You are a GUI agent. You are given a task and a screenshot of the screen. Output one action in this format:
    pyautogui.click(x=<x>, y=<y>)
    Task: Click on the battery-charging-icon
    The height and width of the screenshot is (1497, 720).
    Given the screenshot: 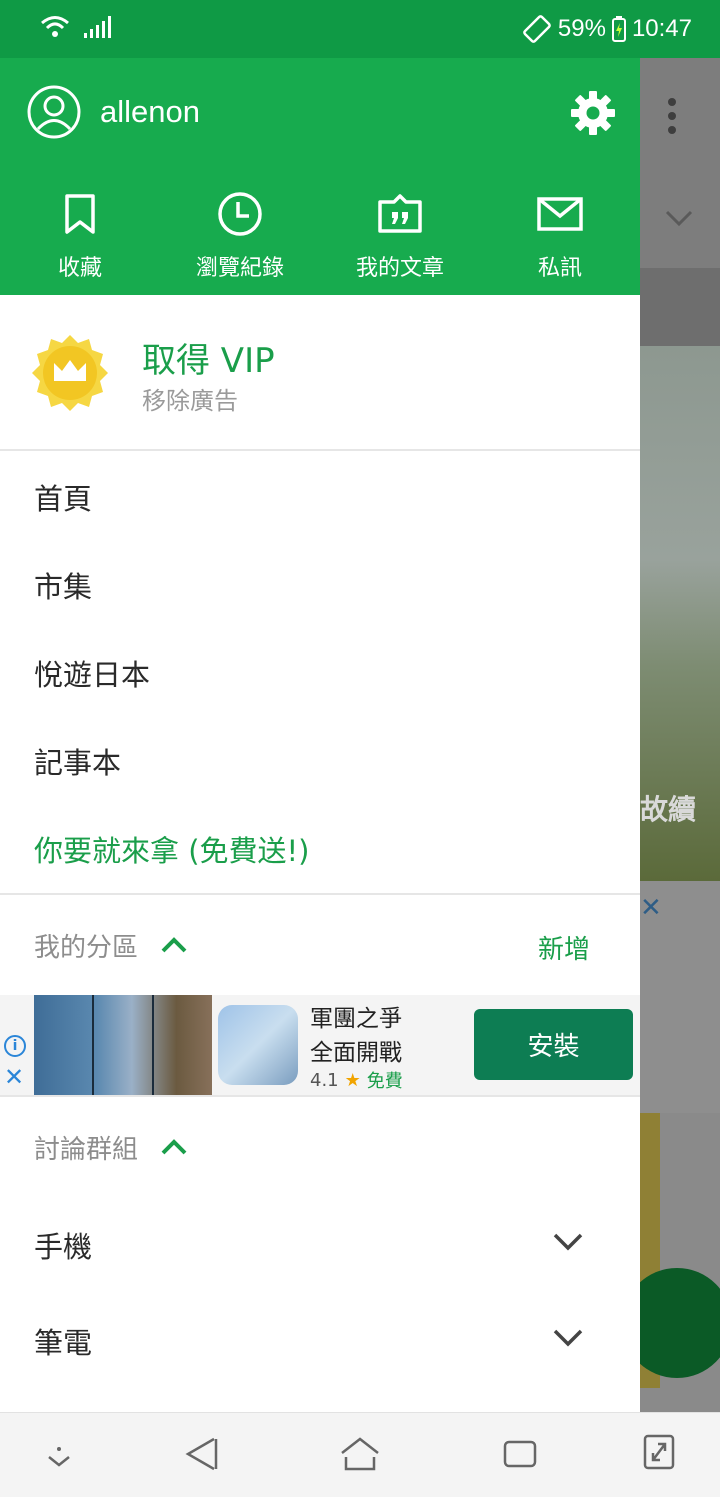 What is the action you would take?
    pyautogui.click(x=618, y=29)
    